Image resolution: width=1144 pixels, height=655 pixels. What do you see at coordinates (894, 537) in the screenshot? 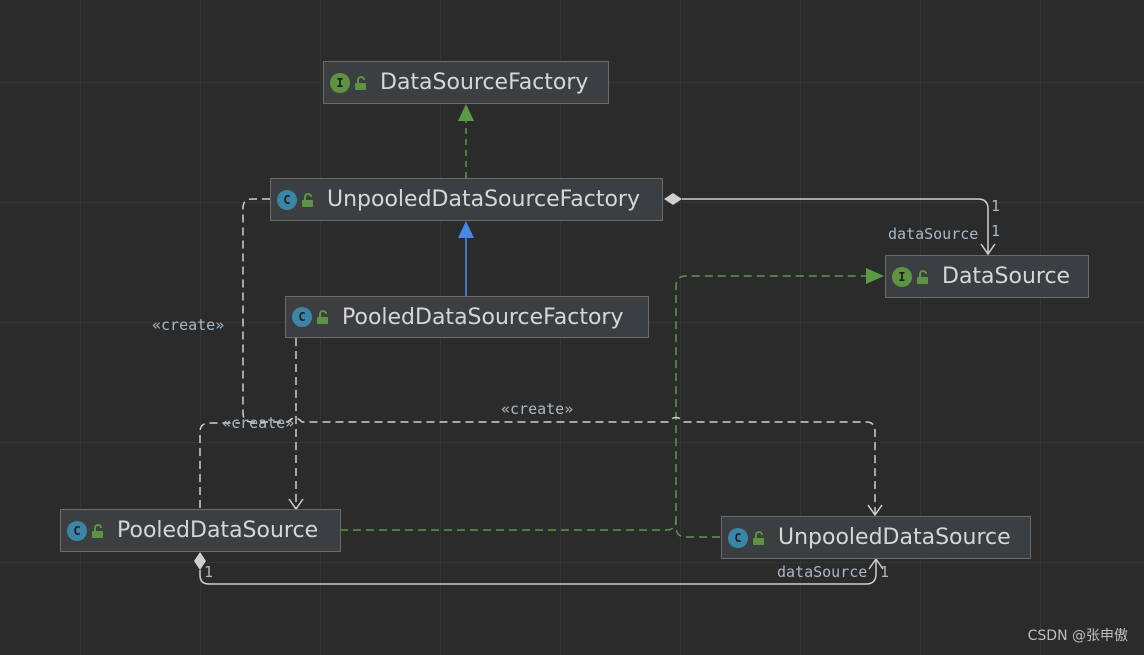
I see `class-node-title: UnpooledDataSource` at bounding box center [894, 537].